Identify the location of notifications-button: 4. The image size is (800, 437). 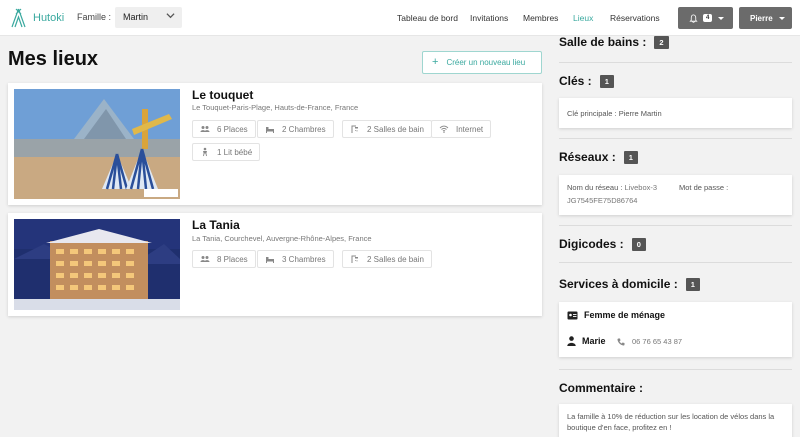
(705, 18).